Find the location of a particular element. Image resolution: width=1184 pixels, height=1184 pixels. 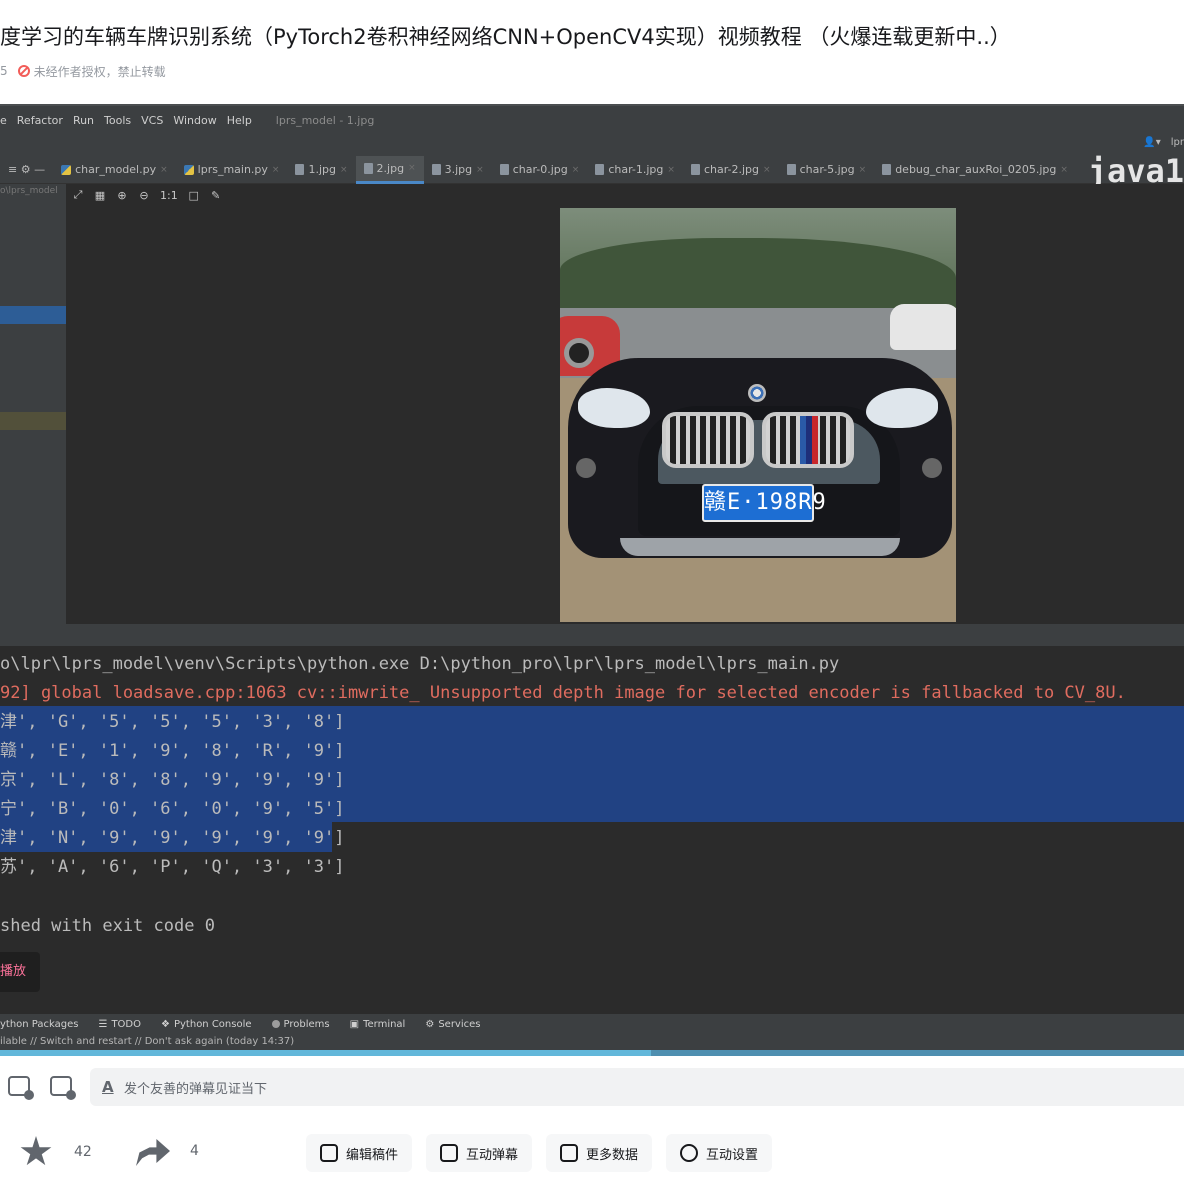

tool-python-console: ❖ Python Console is located at coordinates (206, 1024).